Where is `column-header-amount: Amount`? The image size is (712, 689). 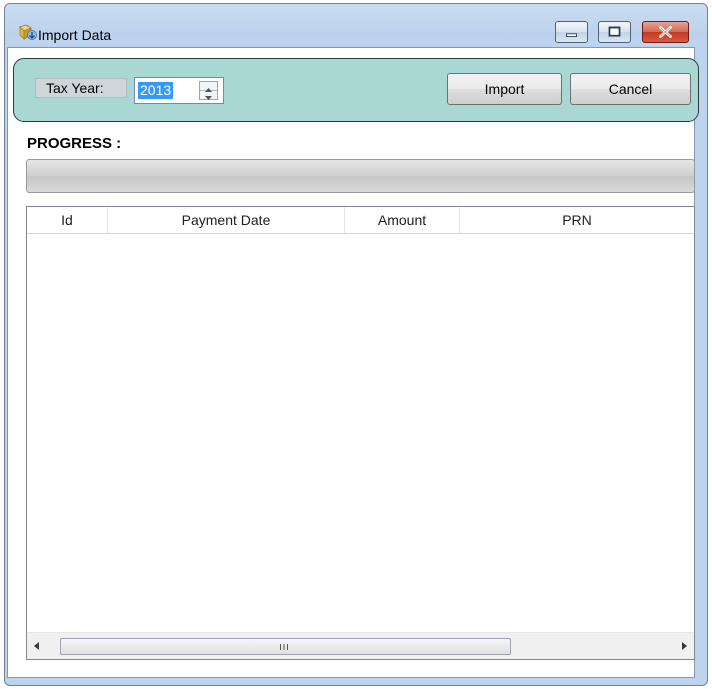 column-header-amount: Amount is located at coordinates (402, 220).